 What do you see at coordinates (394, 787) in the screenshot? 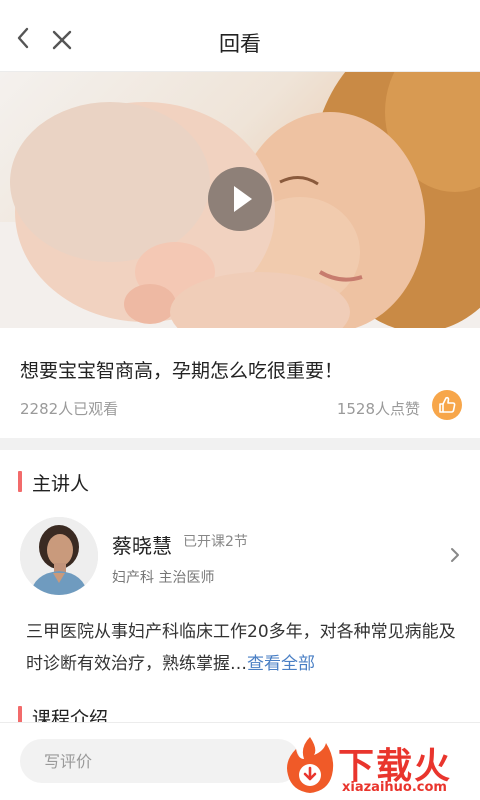
I see `watermark-domain: xiazaihuo.com` at bounding box center [394, 787].